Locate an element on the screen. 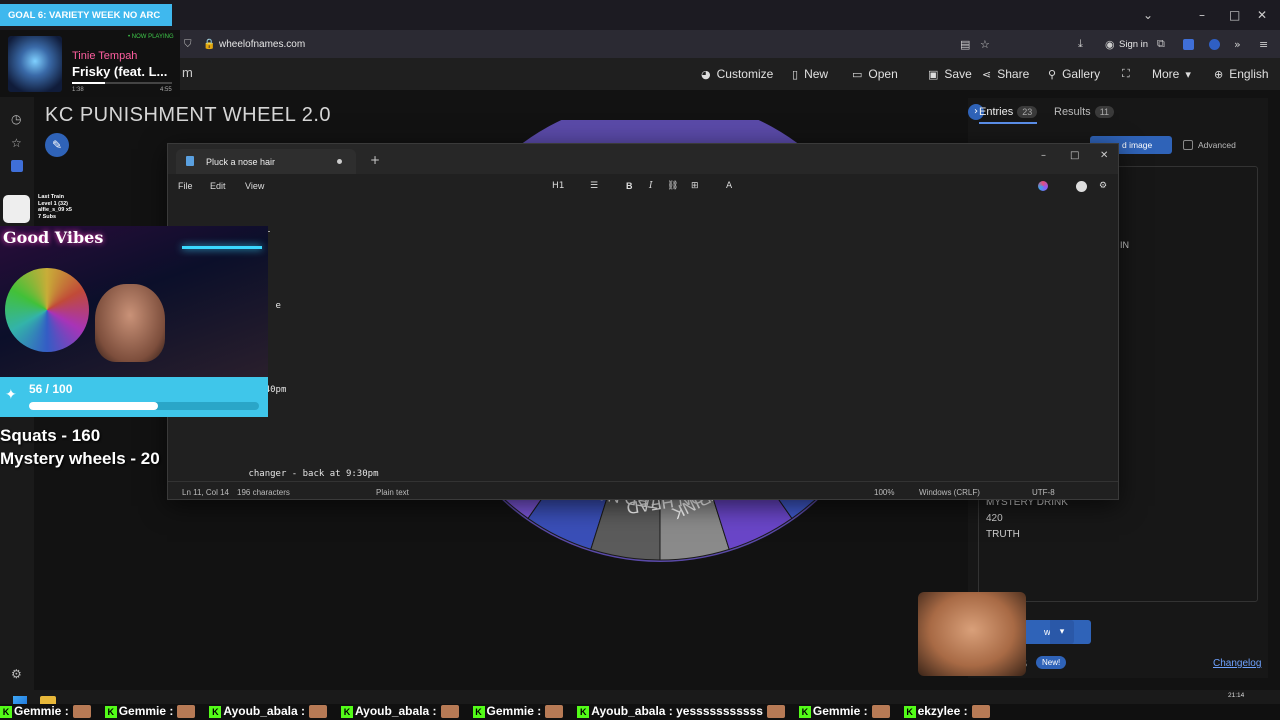  add-image-label: d image is located at coordinates (1137, 145).